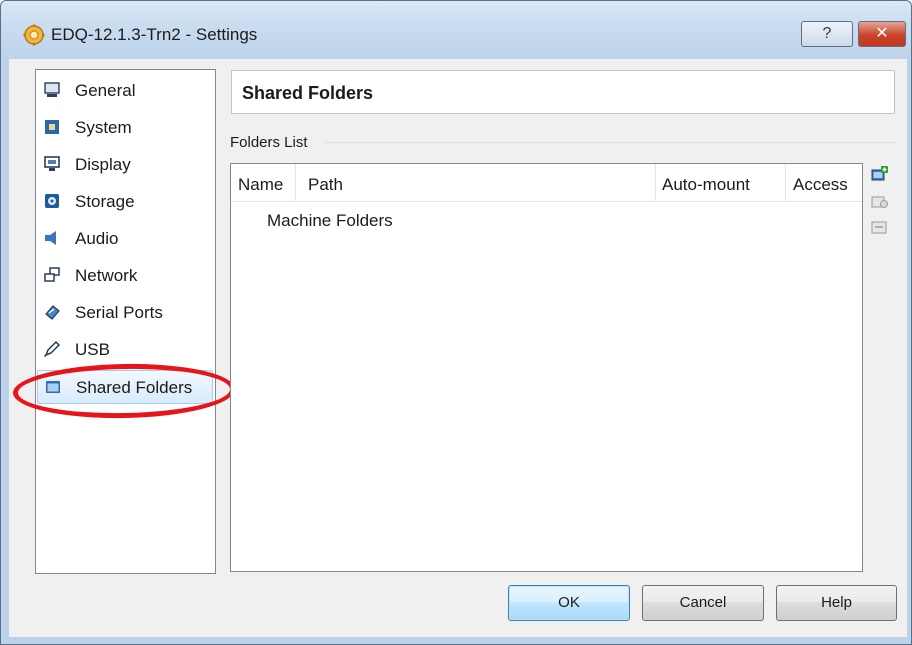  What do you see at coordinates (105, 90) in the screenshot?
I see `sidebar-item-label: General` at bounding box center [105, 90].